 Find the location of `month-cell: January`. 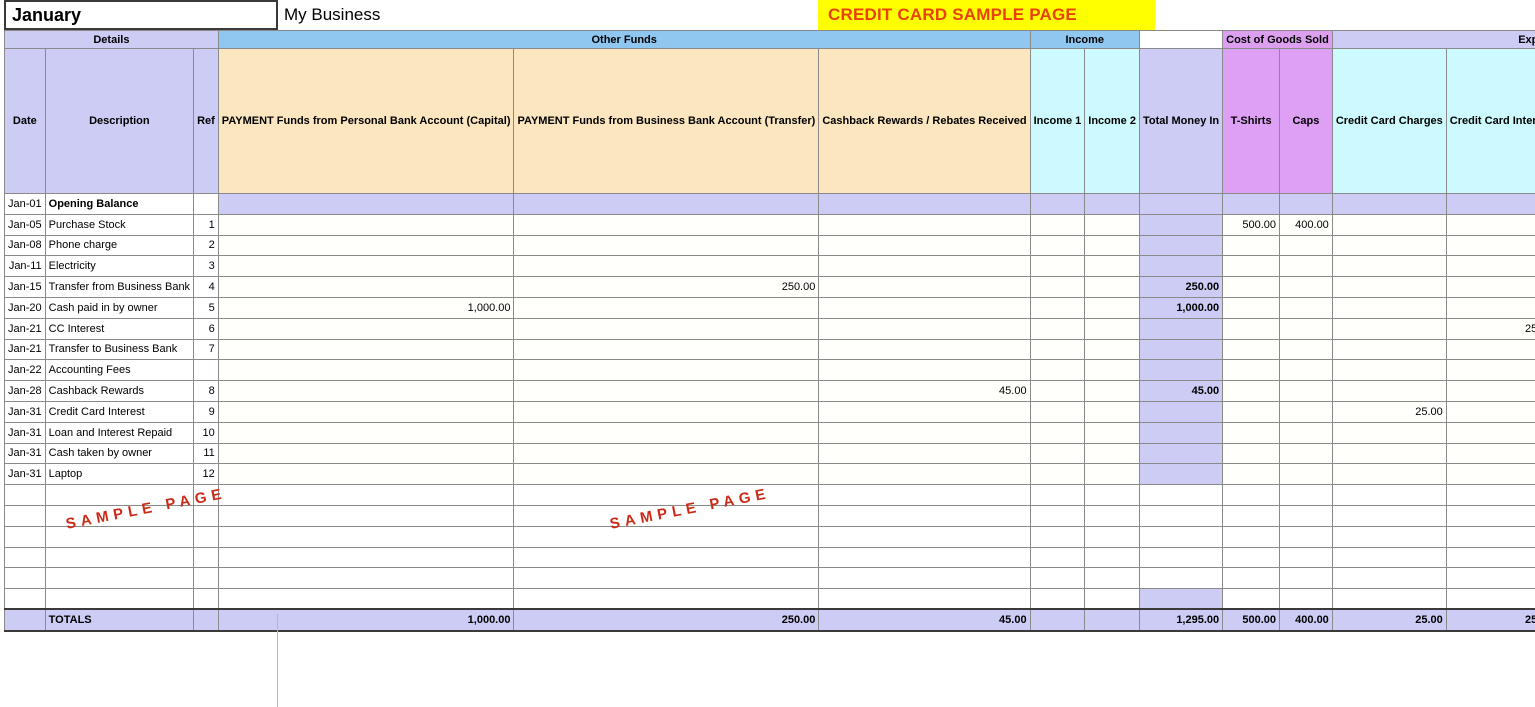

month-cell: January is located at coordinates (141, 15).